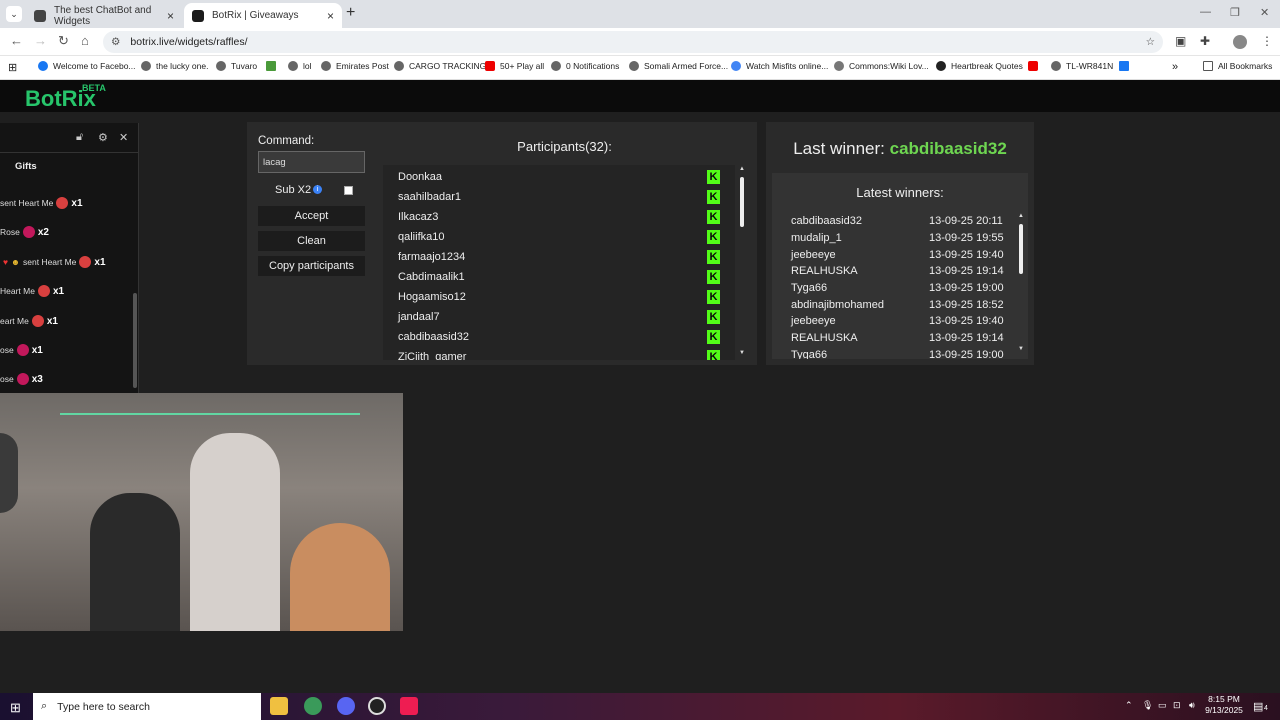 The height and width of the screenshot is (720, 1280). I want to click on menu-kebab-icon: ⋮, so click(1267, 41).